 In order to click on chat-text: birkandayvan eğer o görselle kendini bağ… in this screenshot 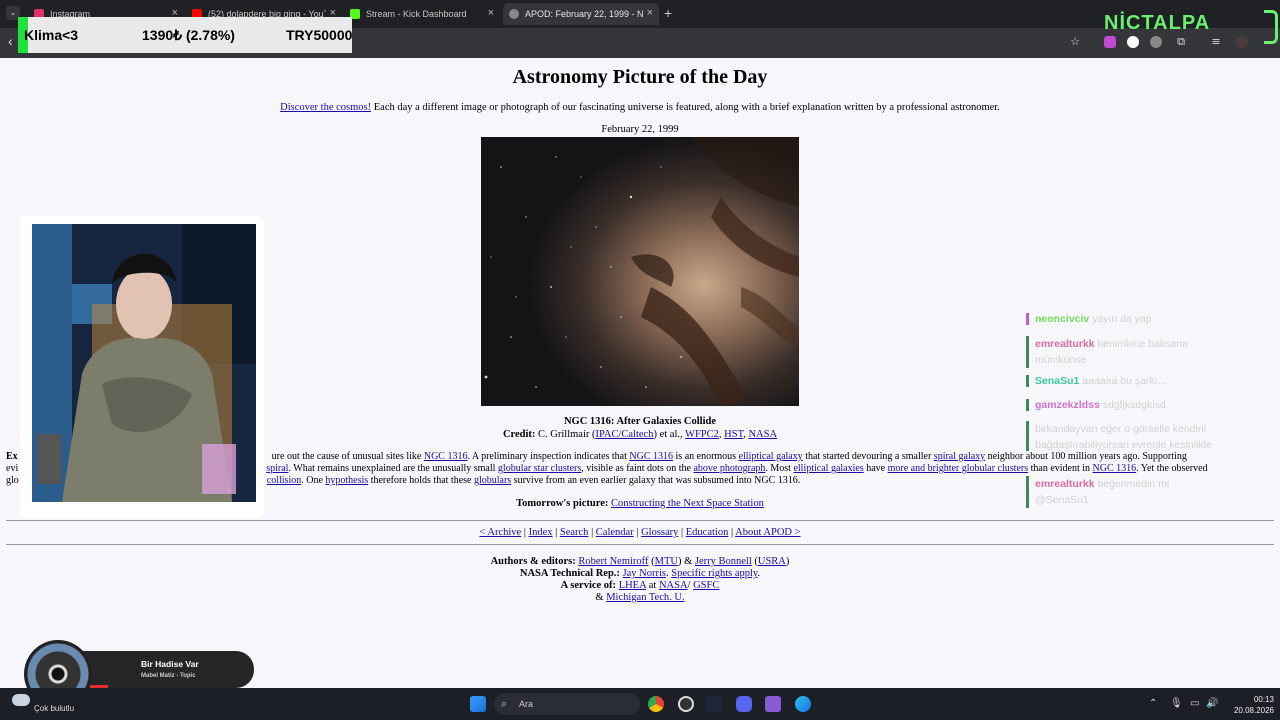, I will do `click(1123, 437)`.